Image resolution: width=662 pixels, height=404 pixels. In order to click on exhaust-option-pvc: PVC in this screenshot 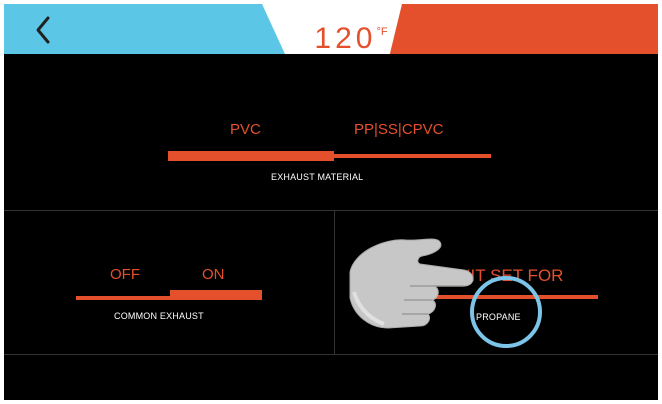, I will do `click(245, 129)`.